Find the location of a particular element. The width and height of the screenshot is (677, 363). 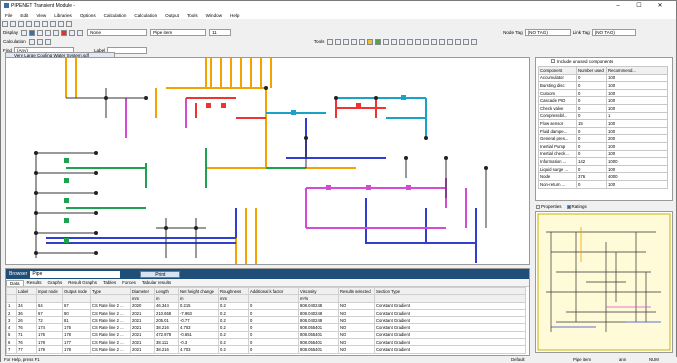

node-tag-select: (NO TAG) is located at coordinates (547, 32).